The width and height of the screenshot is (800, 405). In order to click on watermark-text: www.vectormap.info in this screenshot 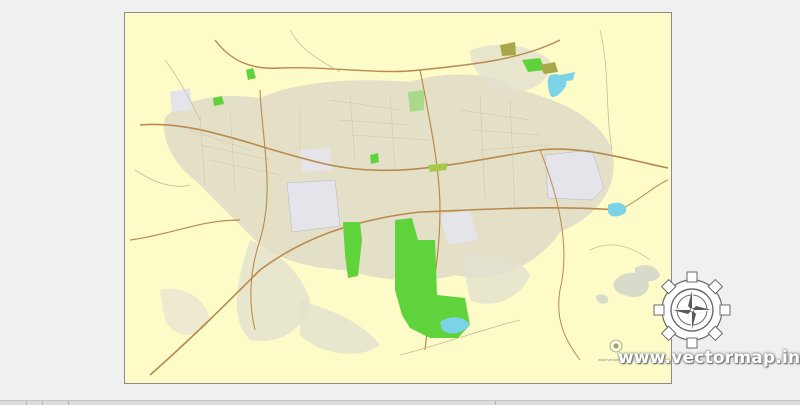, I will do `click(709, 358)`.